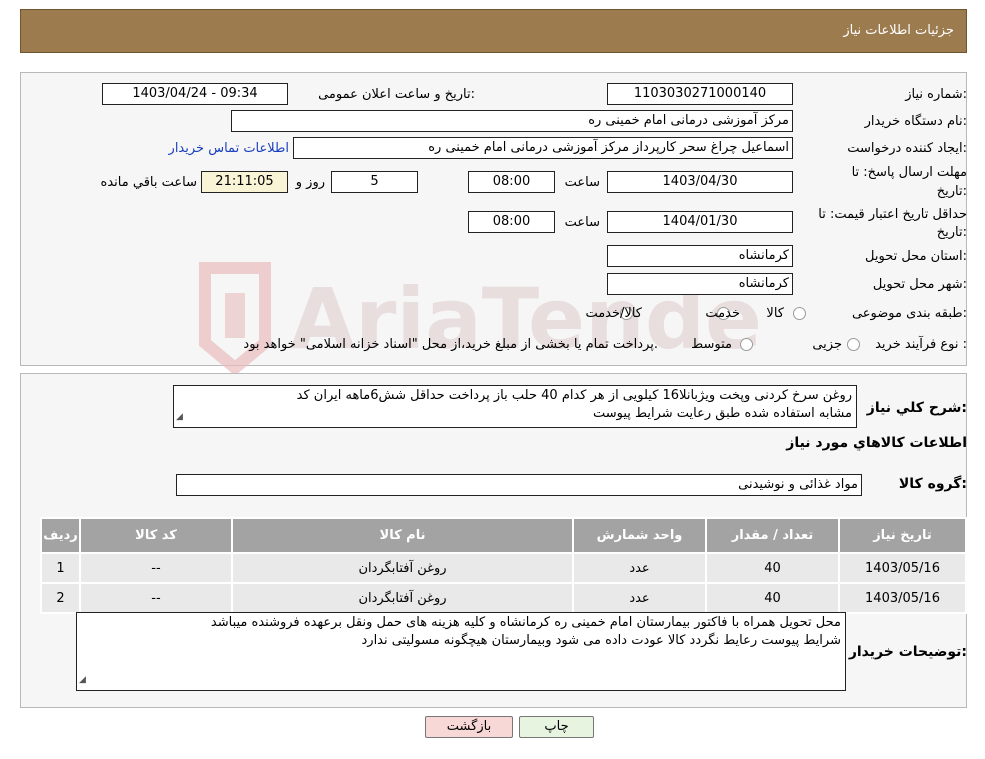 The width and height of the screenshot is (985, 759). Describe the element at coordinates (512, 121) in the screenshot. I see `buyer-org-field: مرکز آموزشی درمانی امام خمینی ره` at that location.